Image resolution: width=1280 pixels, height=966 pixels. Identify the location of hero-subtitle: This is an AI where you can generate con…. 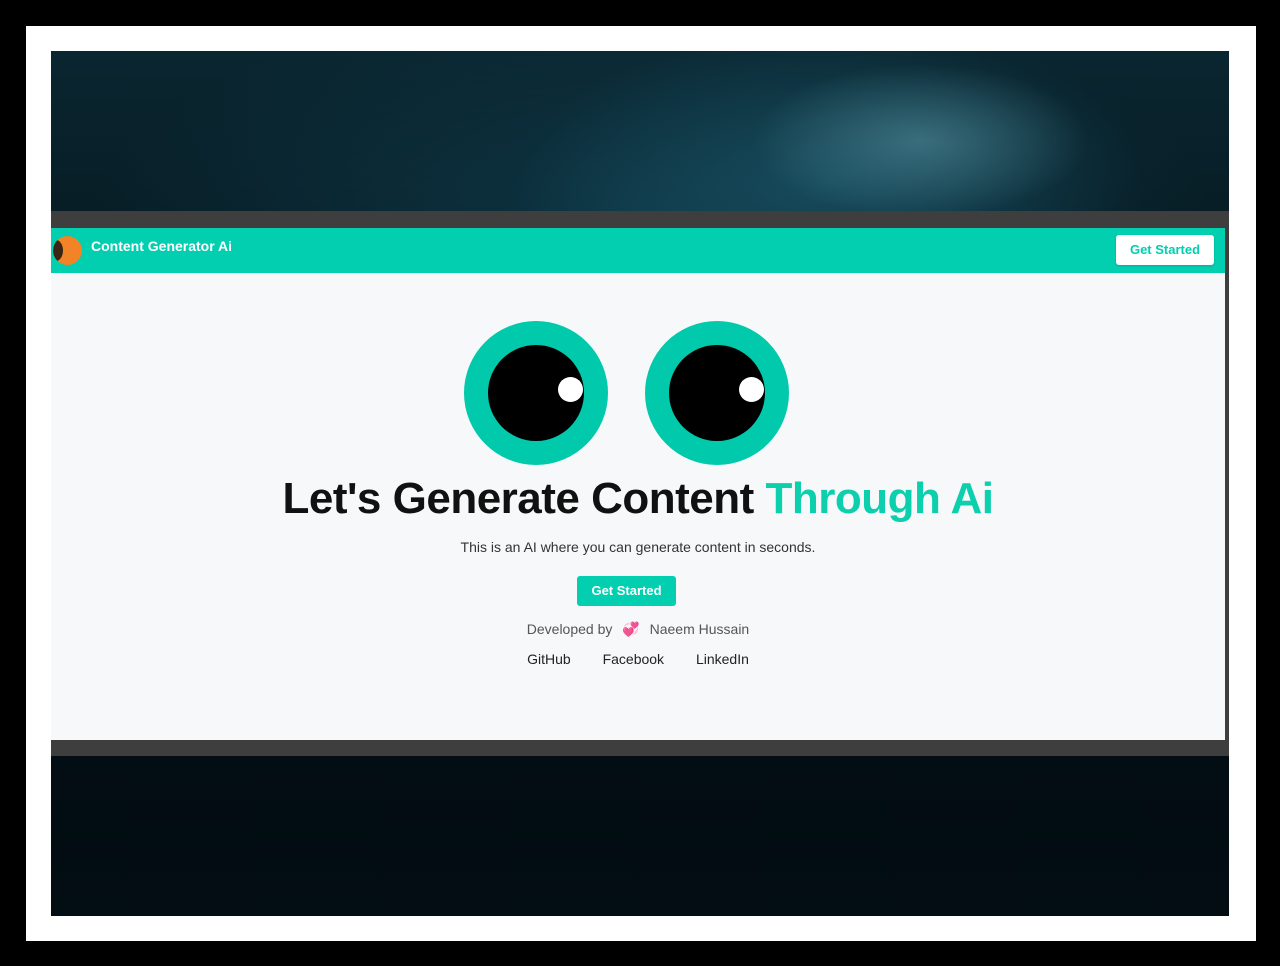
(638, 547).